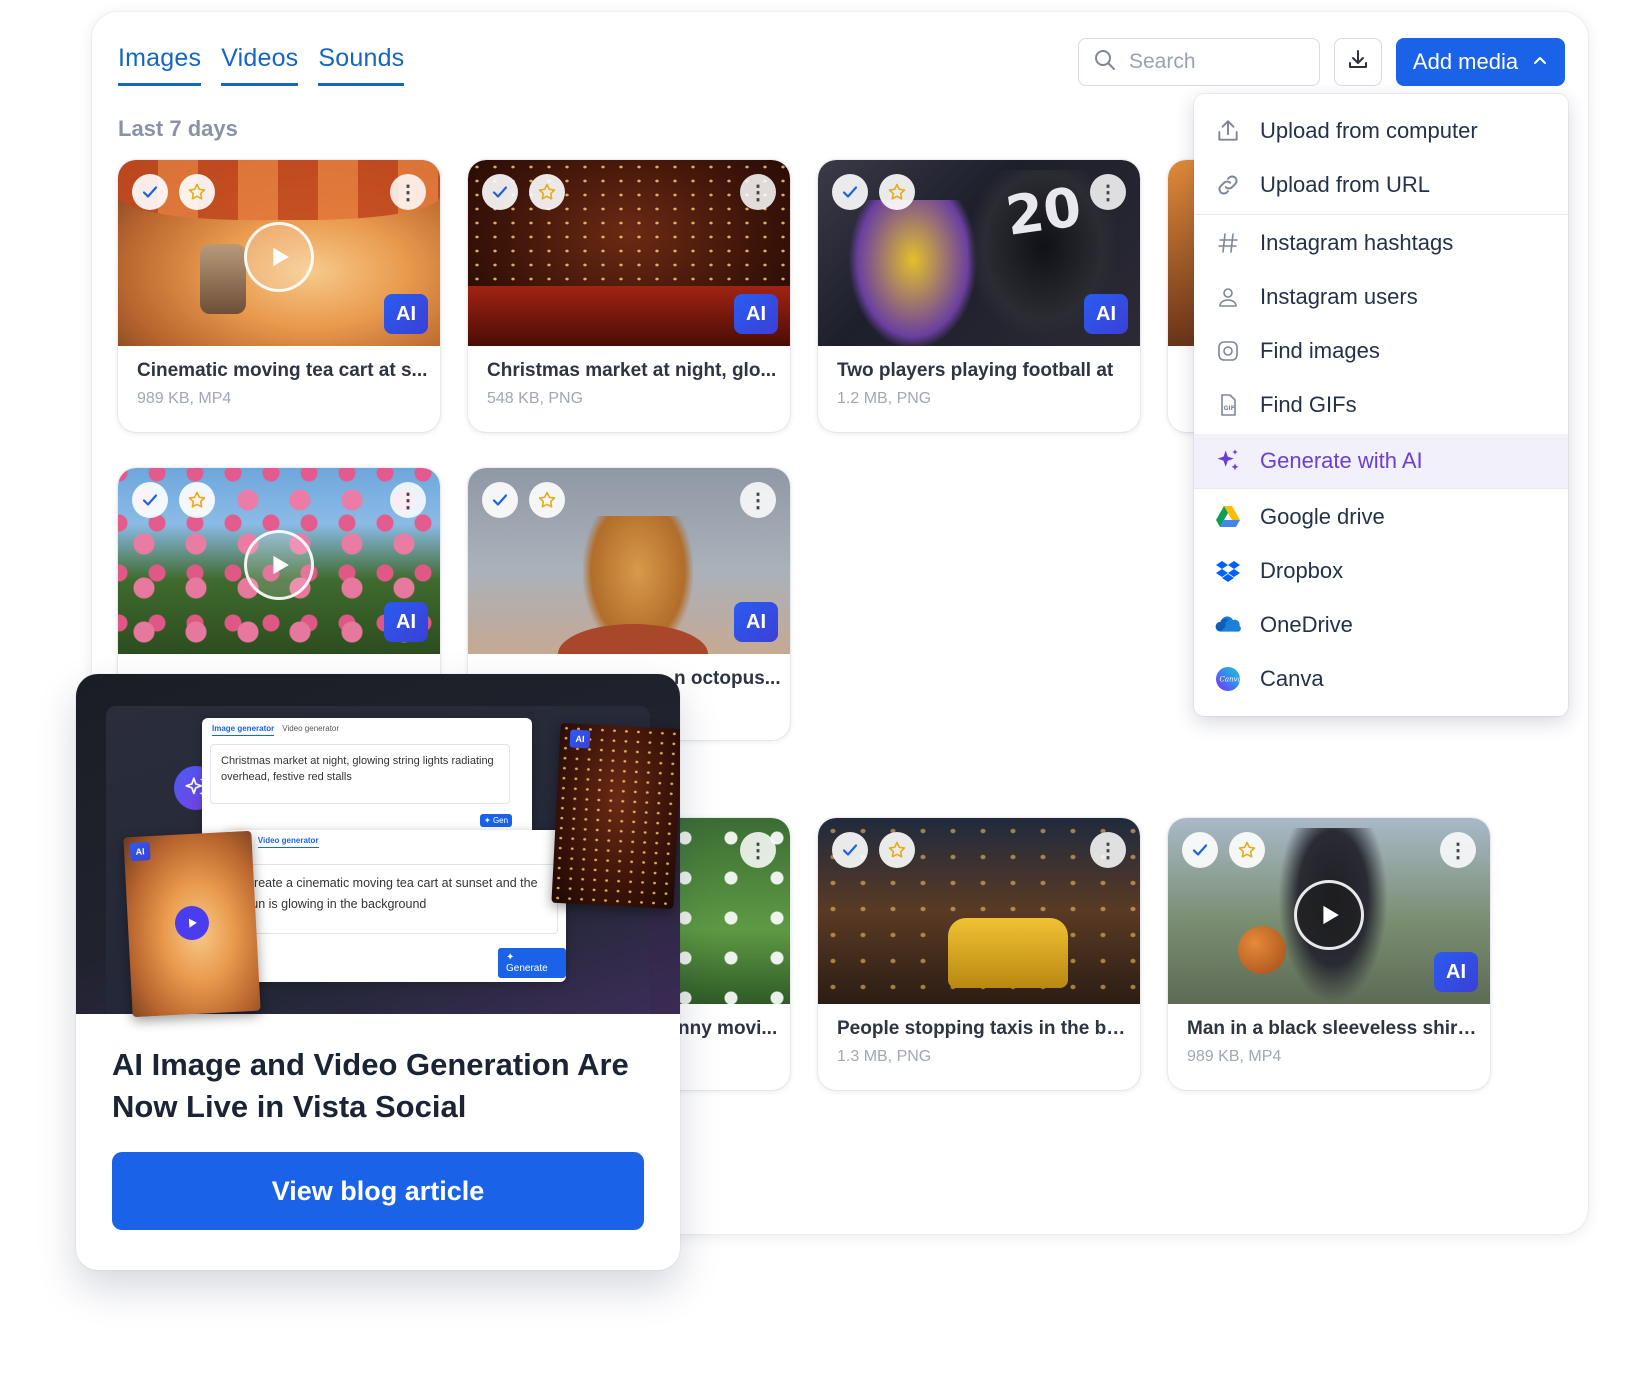  What do you see at coordinates (1228, 461) in the screenshot?
I see `sparkle-icon` at bounding box center [1228, 461].